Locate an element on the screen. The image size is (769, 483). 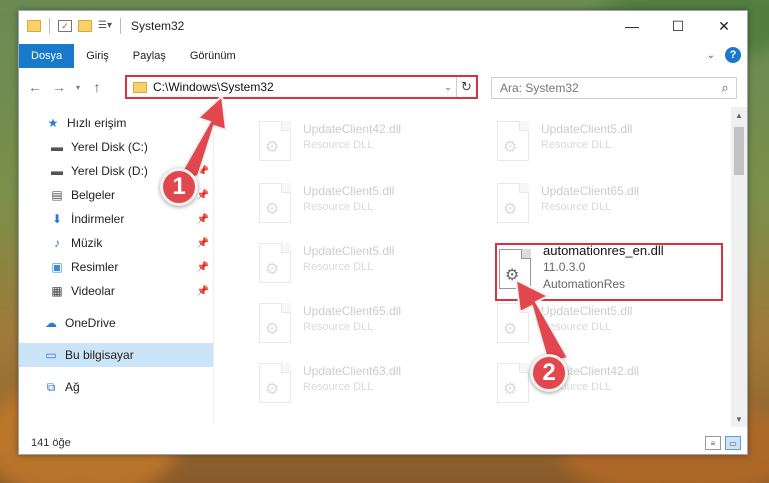
details-view-icon: ≡ is located at coordinates (713, 443).